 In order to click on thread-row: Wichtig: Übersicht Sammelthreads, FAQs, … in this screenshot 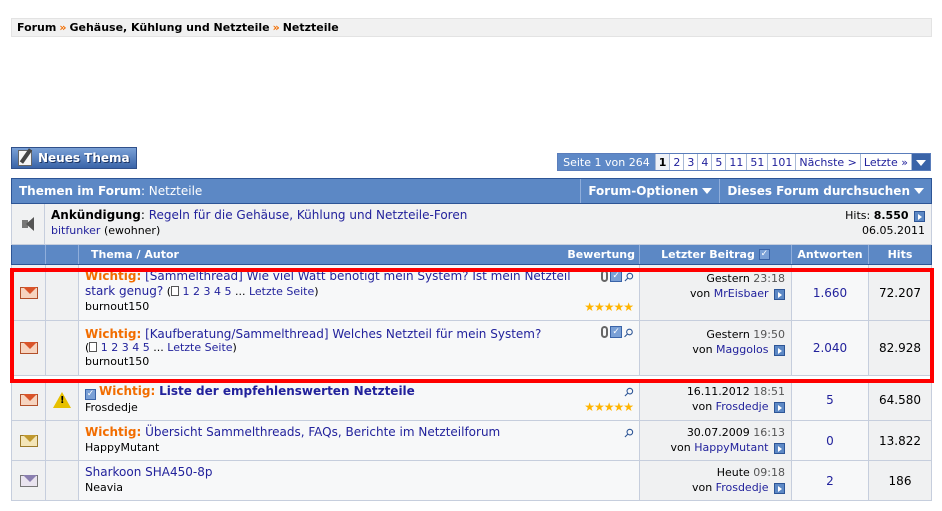, I will do `click(471, 441)`.